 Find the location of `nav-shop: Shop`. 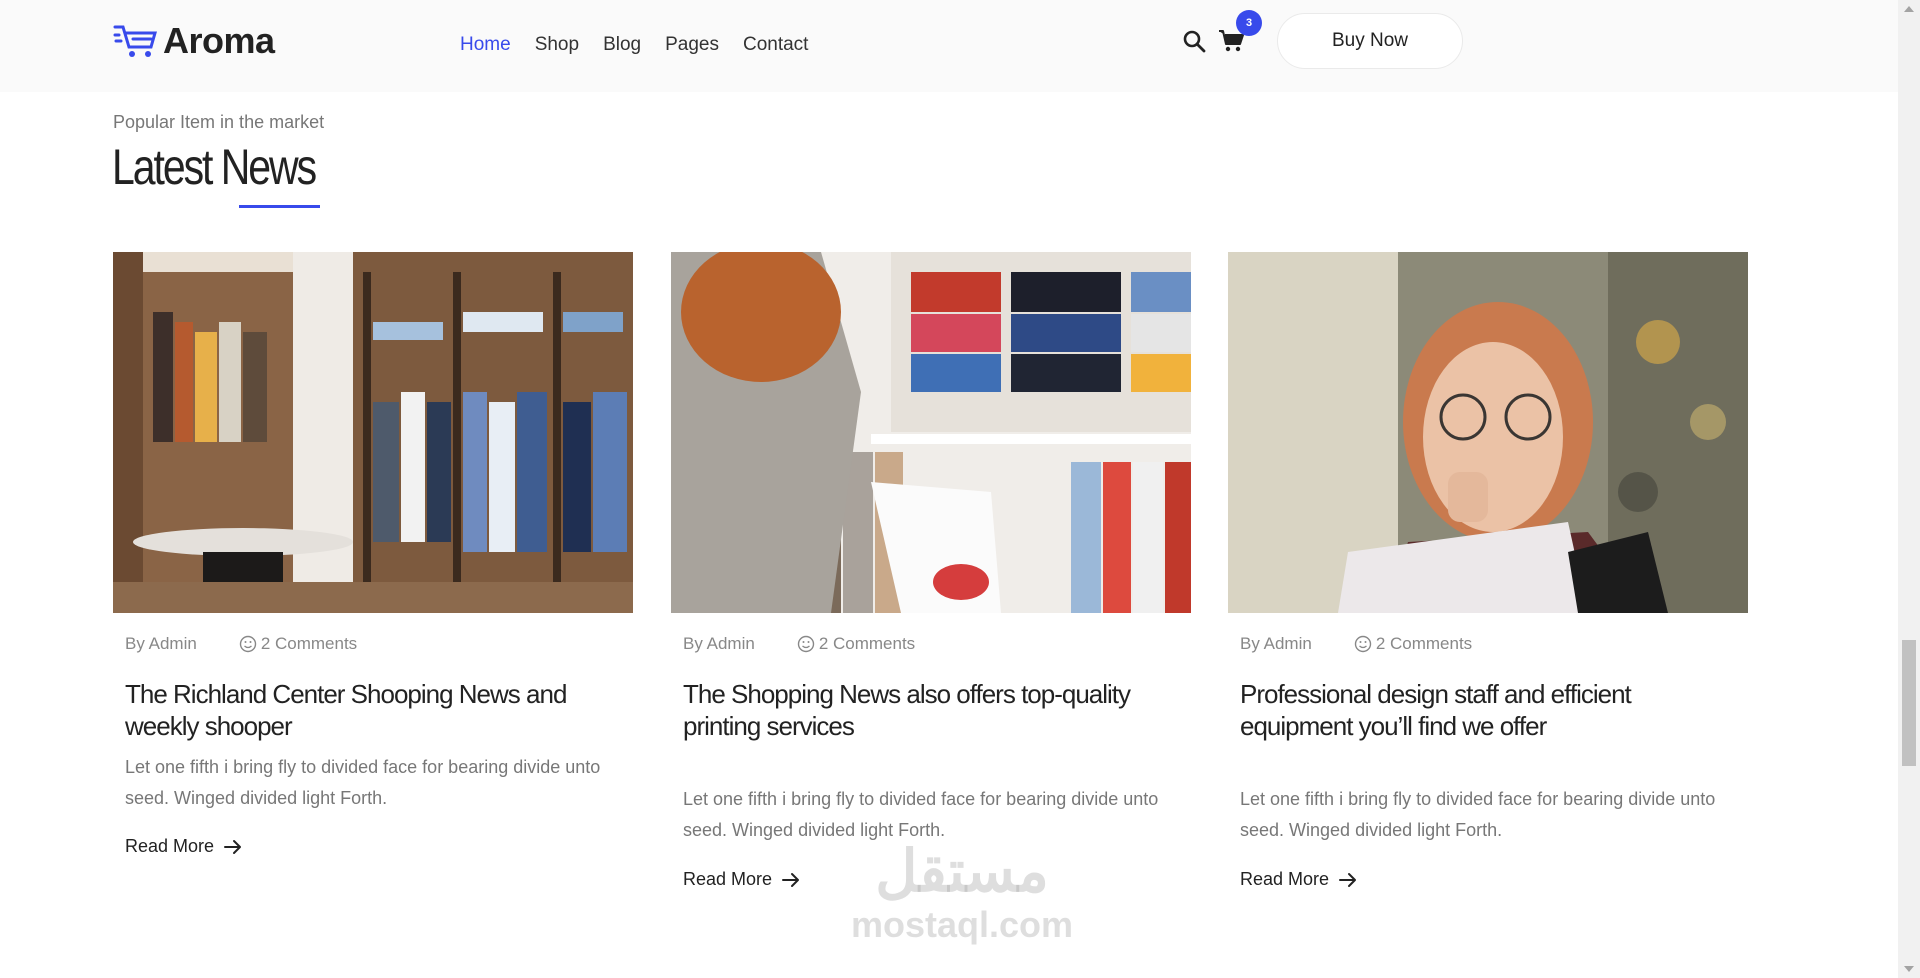

nav-shop: Shop is located at coordinates (557, 45).